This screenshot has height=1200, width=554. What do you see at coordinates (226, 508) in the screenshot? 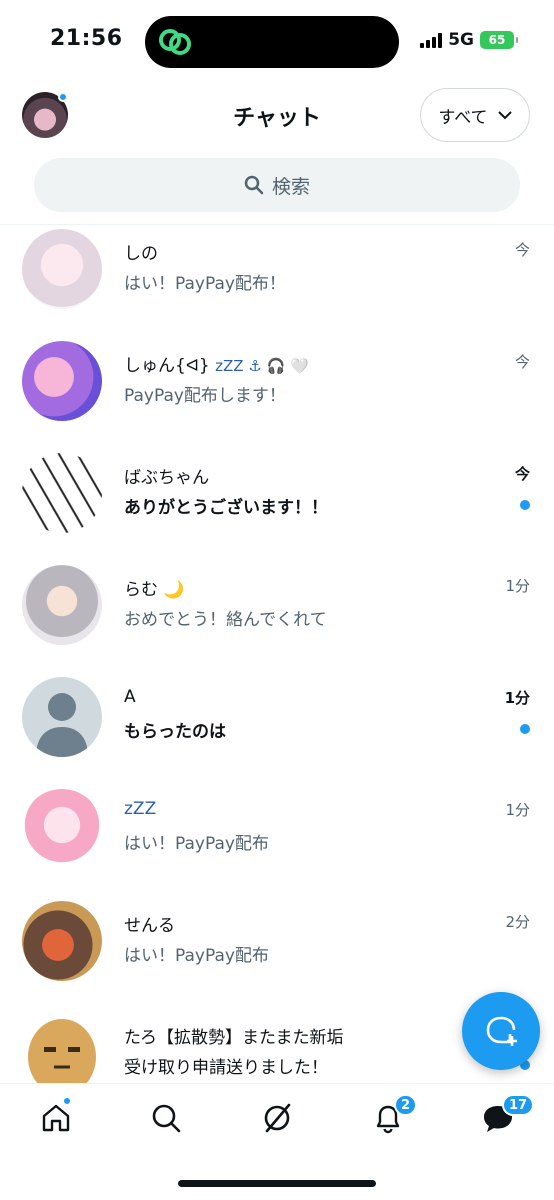
I see `conversation-preview: ありがとうございます！！` at bounding box center [226, 508].